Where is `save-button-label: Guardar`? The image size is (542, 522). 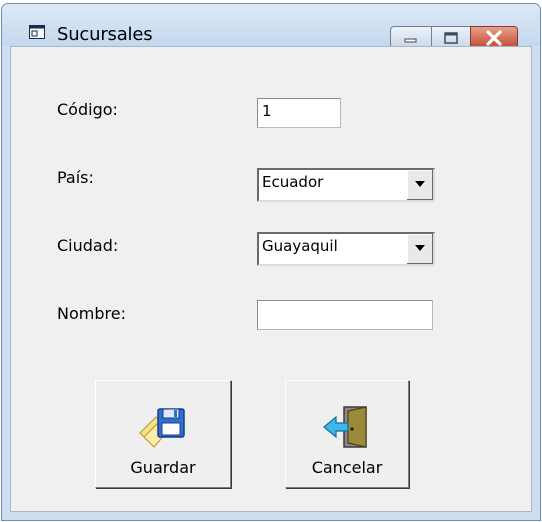 save-button-label: Guardar is located at coordinates (163, 467).